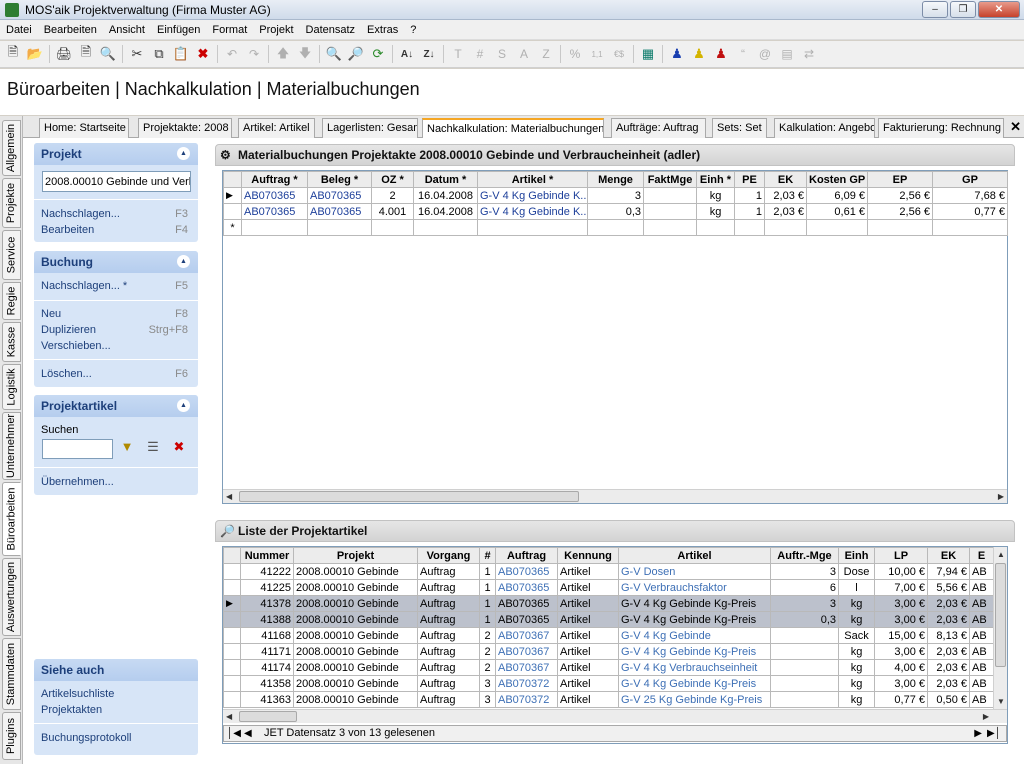 The width and height of the screenshot is (1024, 764). What do you see at coordinates (51, 314) in the screenshot?
I see `buchung-neu-link: Neu` at bounding box center [51, 314].